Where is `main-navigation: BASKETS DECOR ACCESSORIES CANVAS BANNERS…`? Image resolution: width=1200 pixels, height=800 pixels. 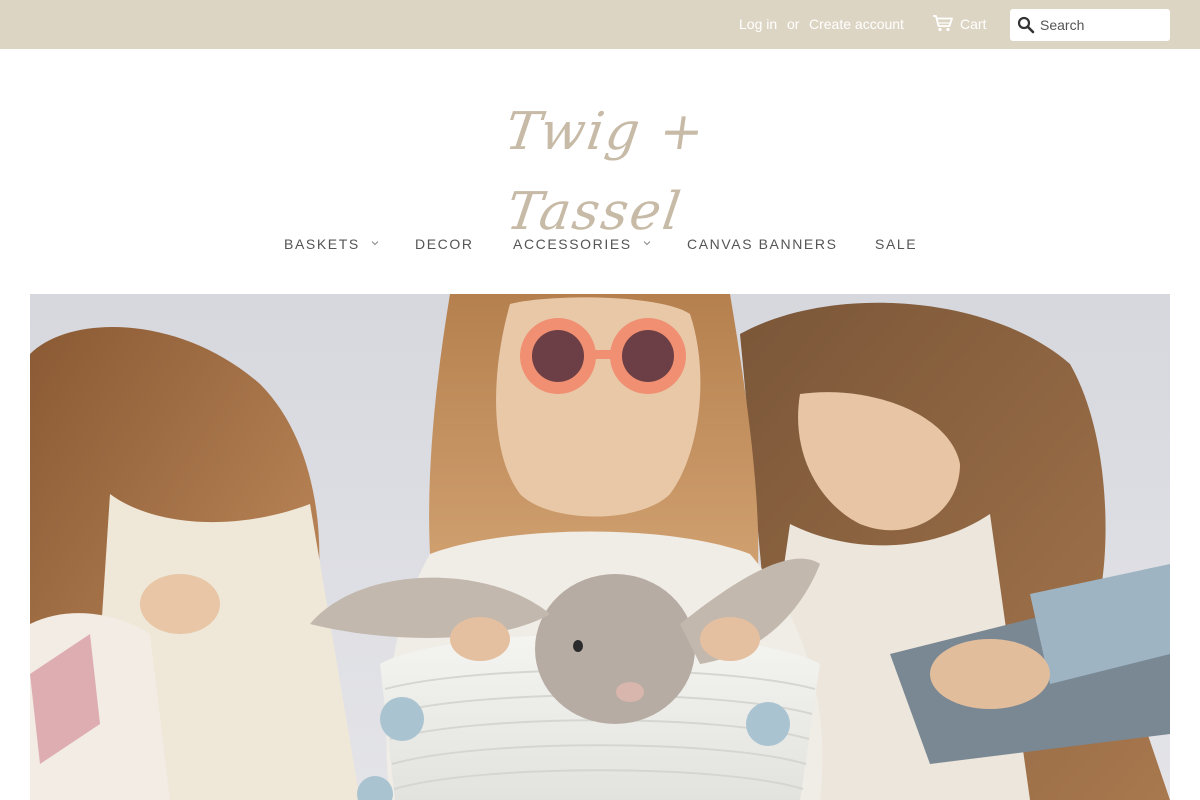 main-navigation: BASKETS DECOR ACCESSORIES CANVAS BANNERS… is located at coordinates (600, 245).